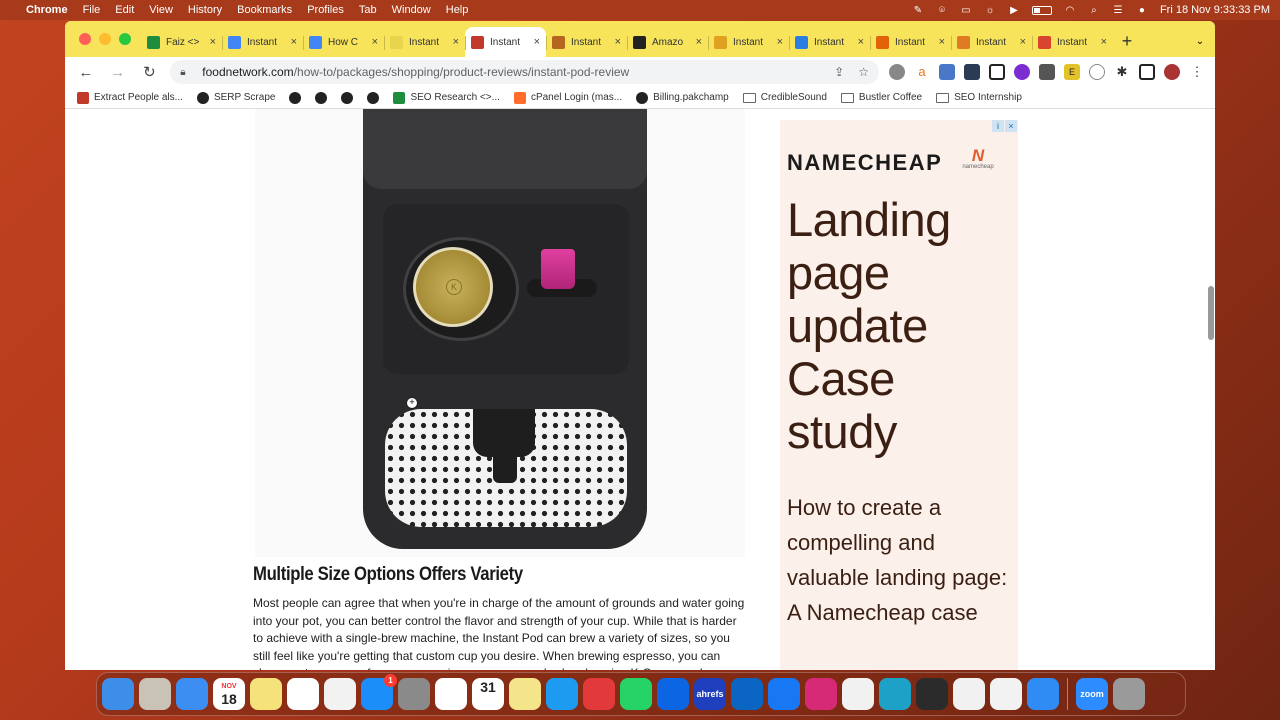  Describe the element at coordinates (325, 10) in the screenshot. I see `menu-profiles: Profiles` at that location.